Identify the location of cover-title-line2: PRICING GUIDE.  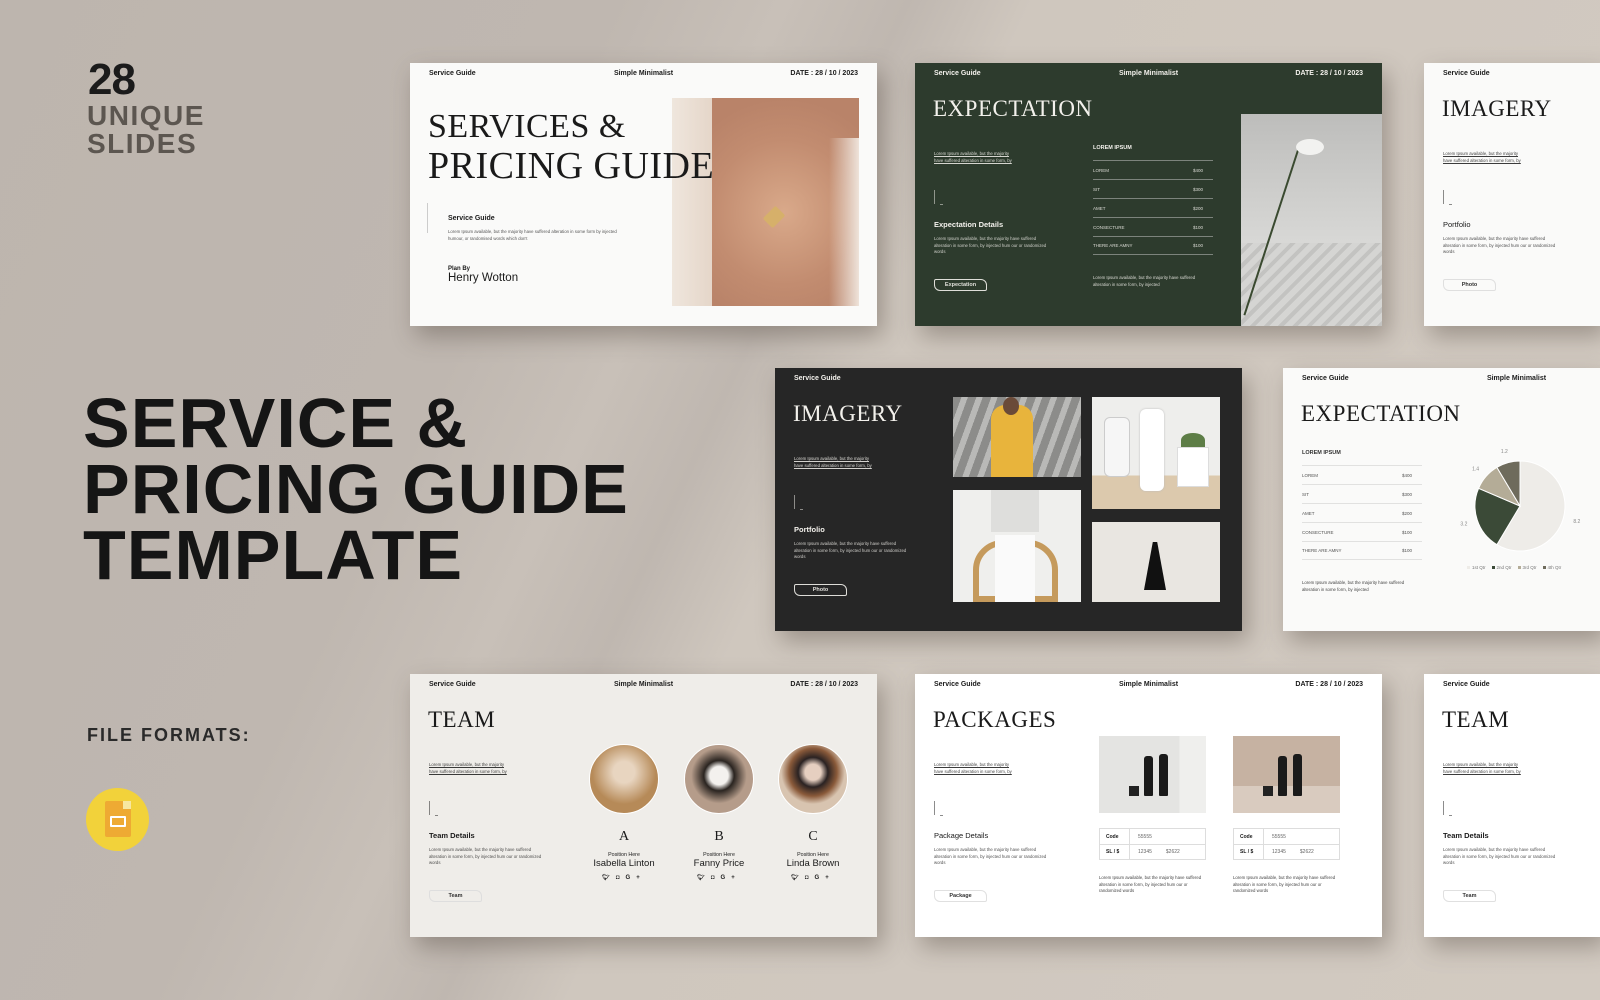
(571, 166).